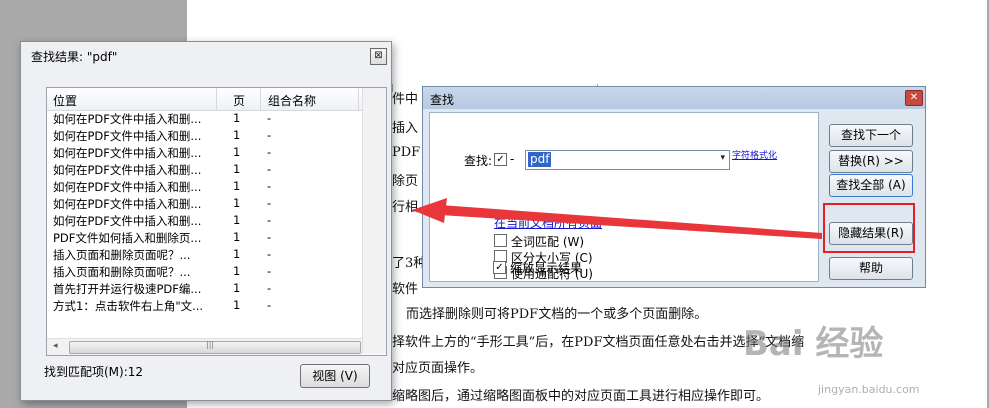  I want to click on arrow-head, so click(429, 210).